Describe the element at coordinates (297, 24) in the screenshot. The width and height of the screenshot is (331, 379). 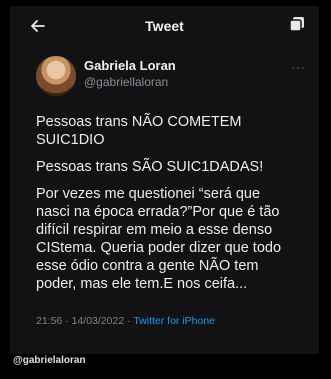
I see `layers-icon` at that location.